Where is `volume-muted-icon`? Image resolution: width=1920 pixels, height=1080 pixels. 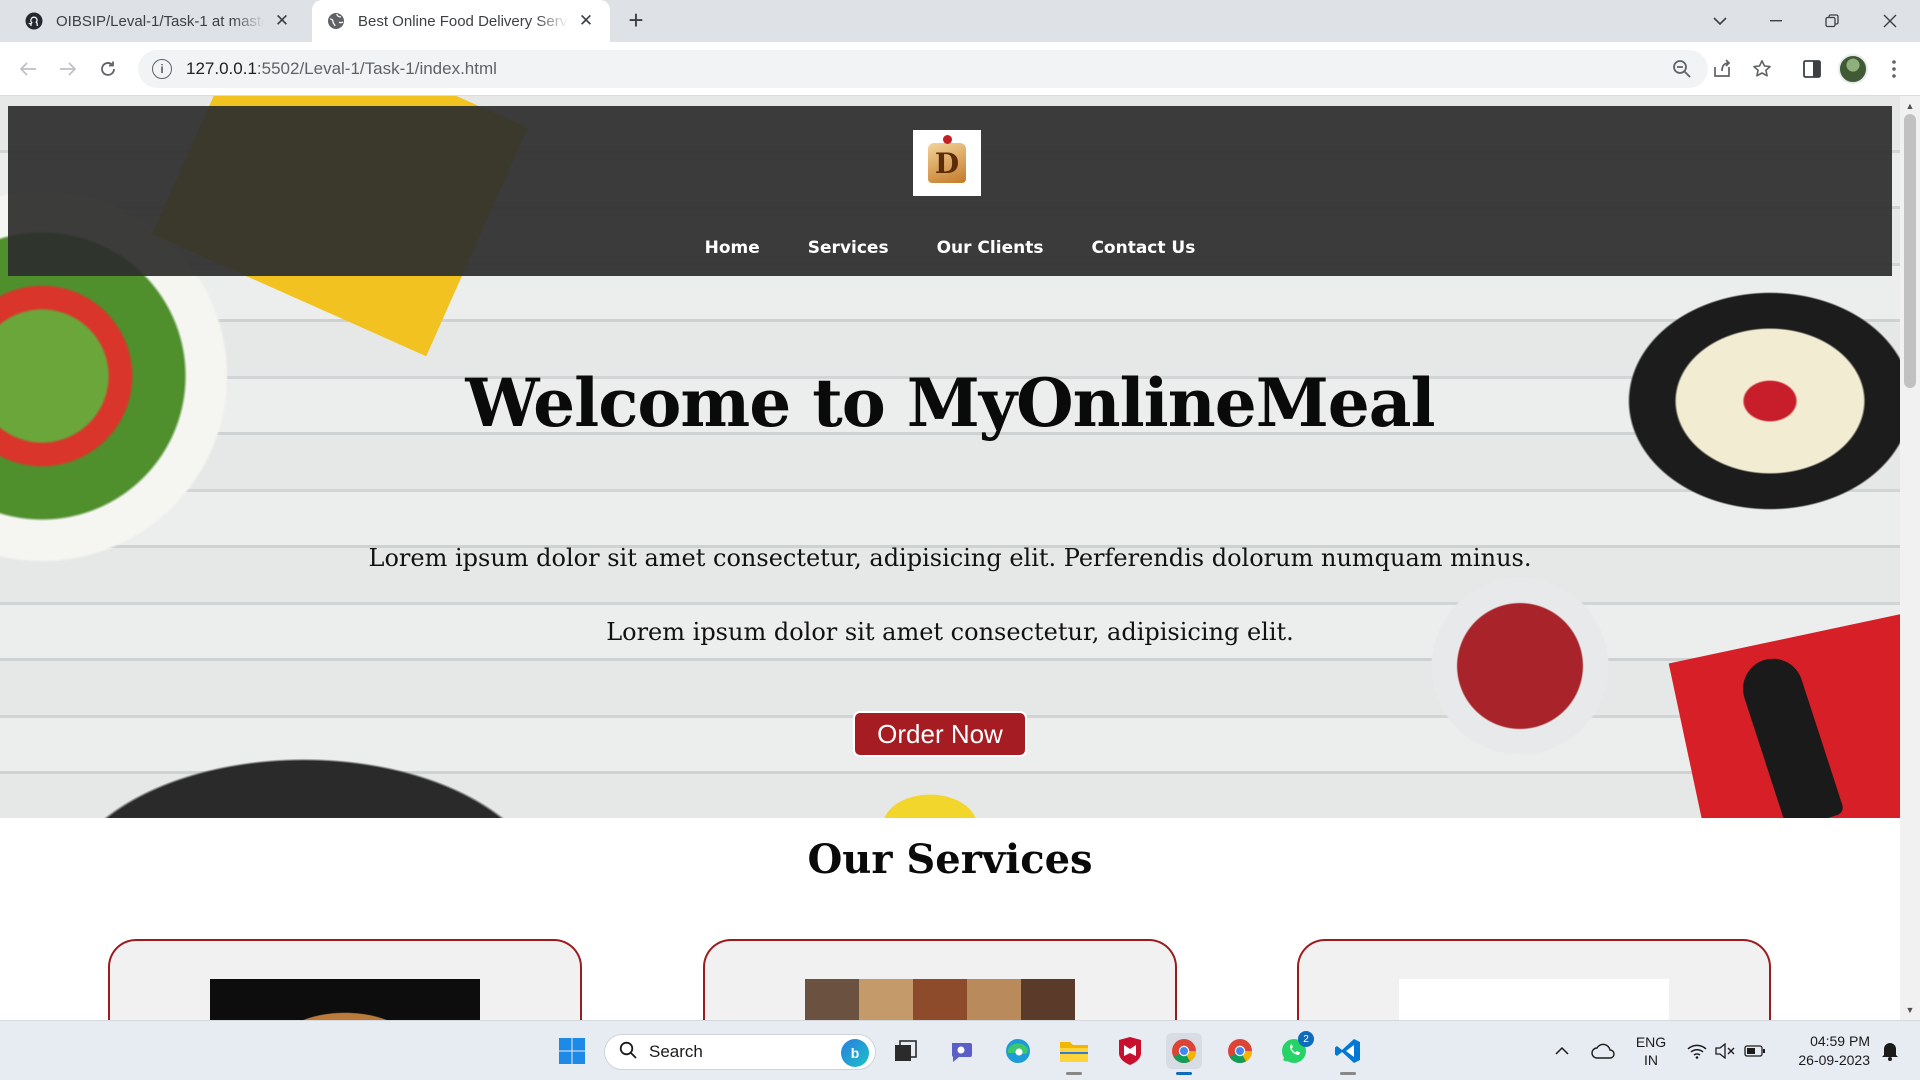
volume-muted-icon is located at coordinates (1725, 1050).